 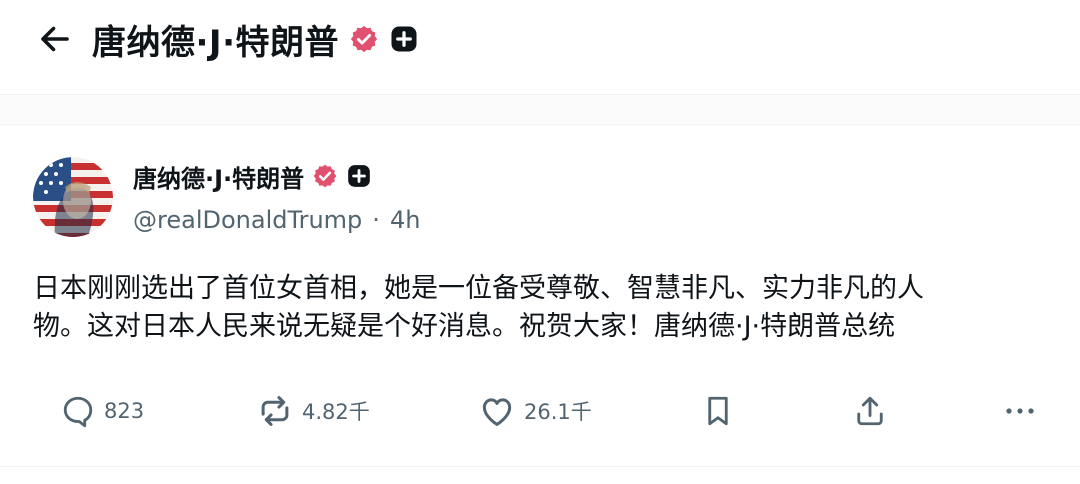 I want to click on profile-title-row: 唐纳德·J·特朗普, so click(x=255, y=39).